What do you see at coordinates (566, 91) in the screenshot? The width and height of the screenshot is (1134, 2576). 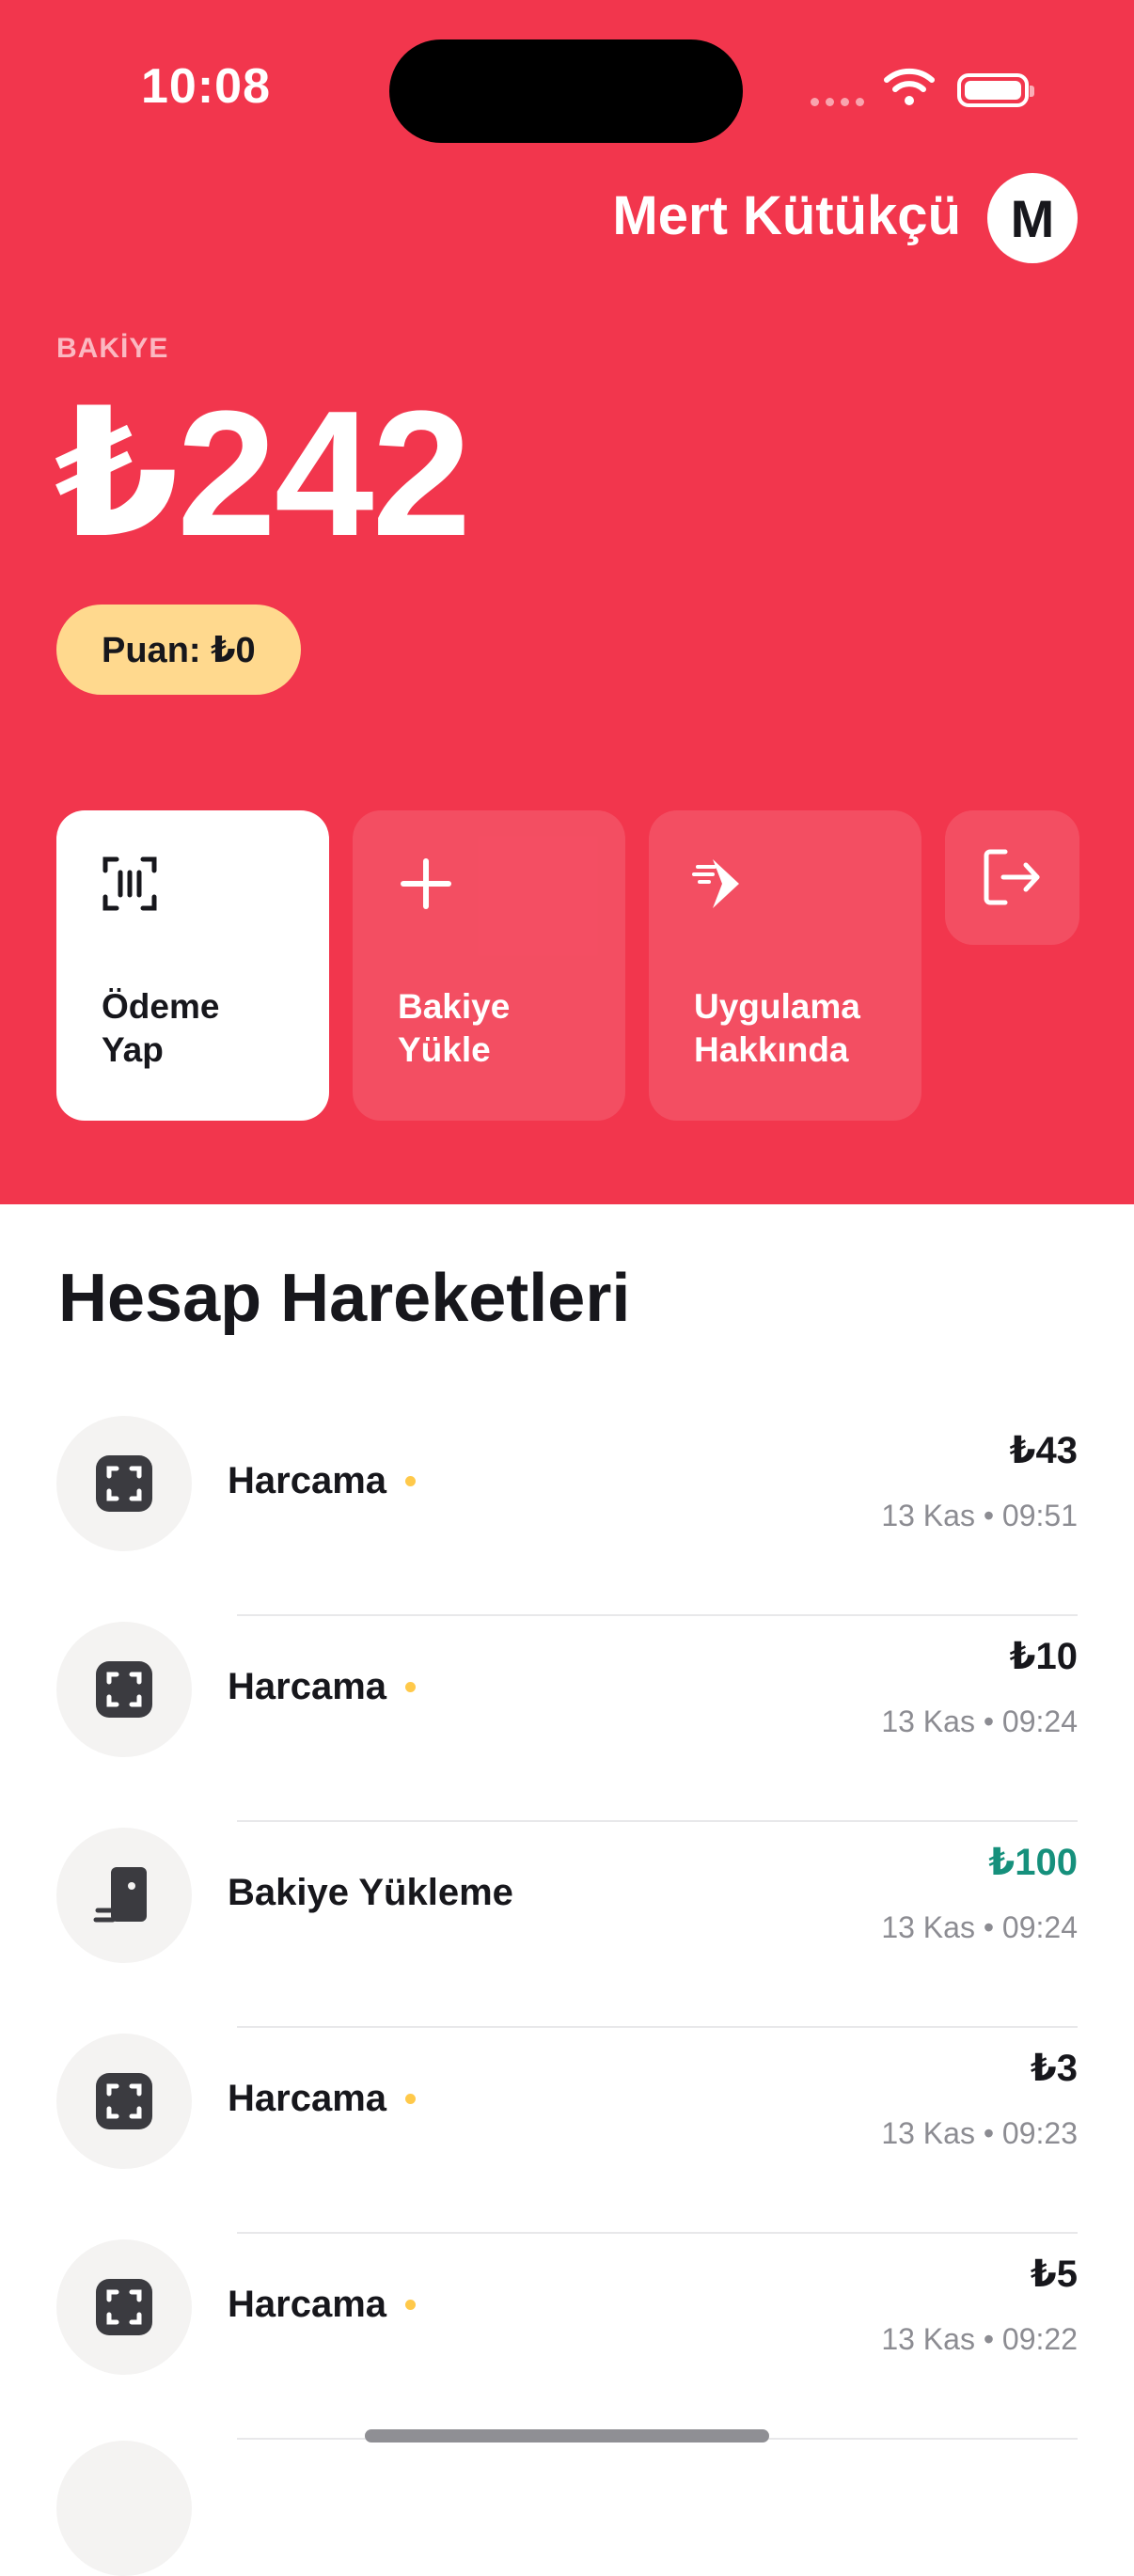 I see `dynamic-island` at bounding box center [566, 91].